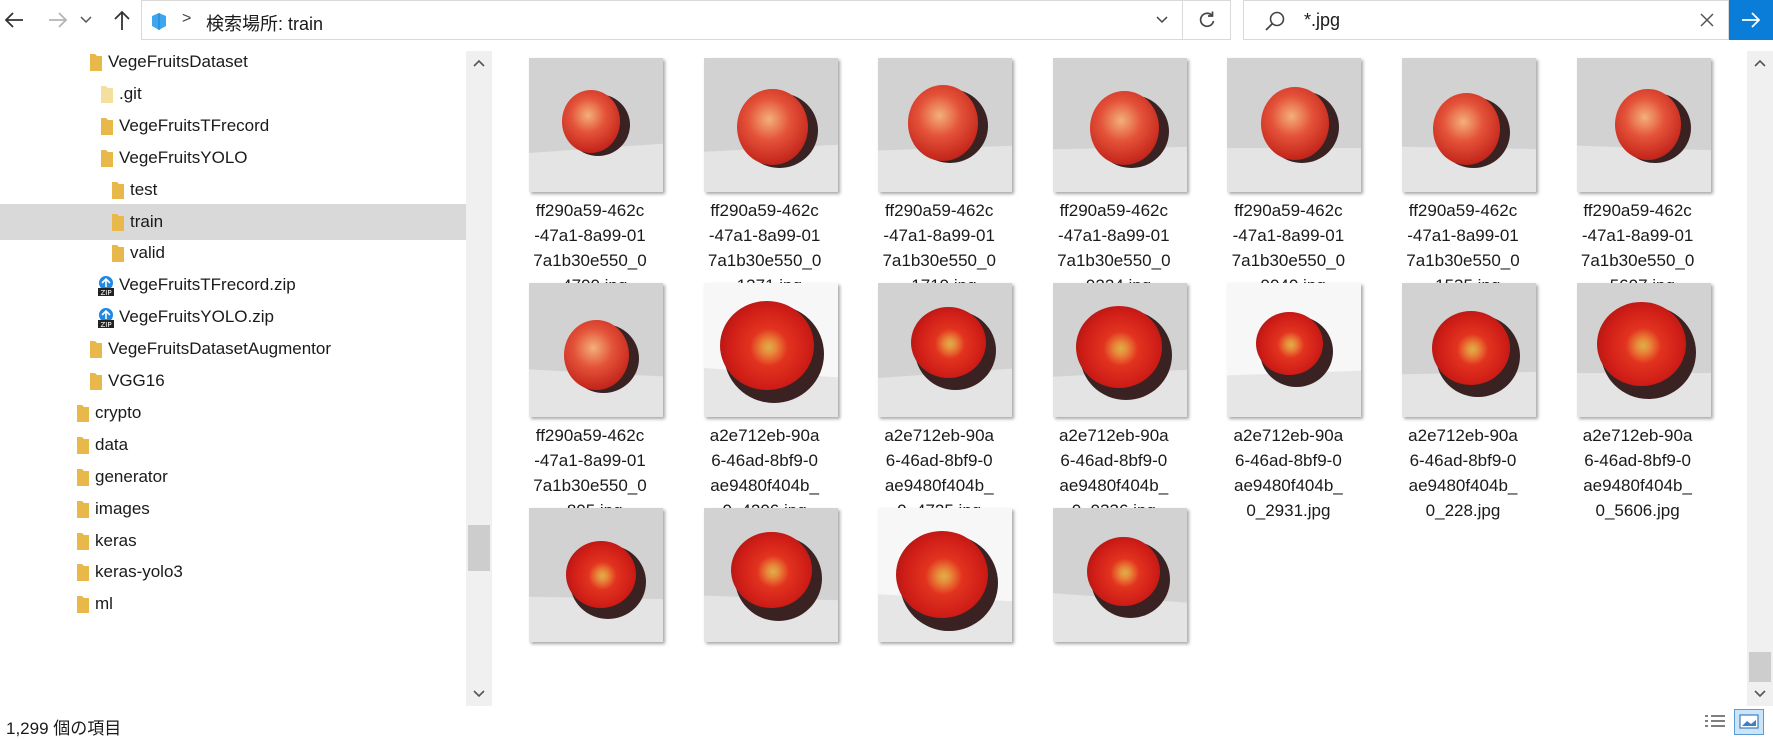  I want to click on address-bar: > 検索場所: train, so click(662, 20).